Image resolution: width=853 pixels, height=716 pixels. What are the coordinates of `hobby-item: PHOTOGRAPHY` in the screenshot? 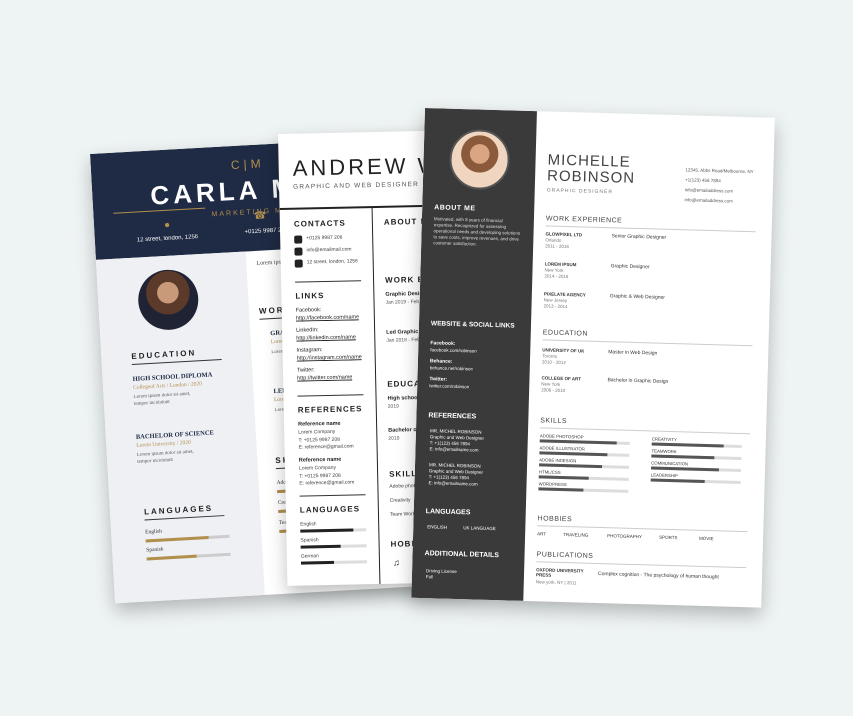 It's located at (625, 536).